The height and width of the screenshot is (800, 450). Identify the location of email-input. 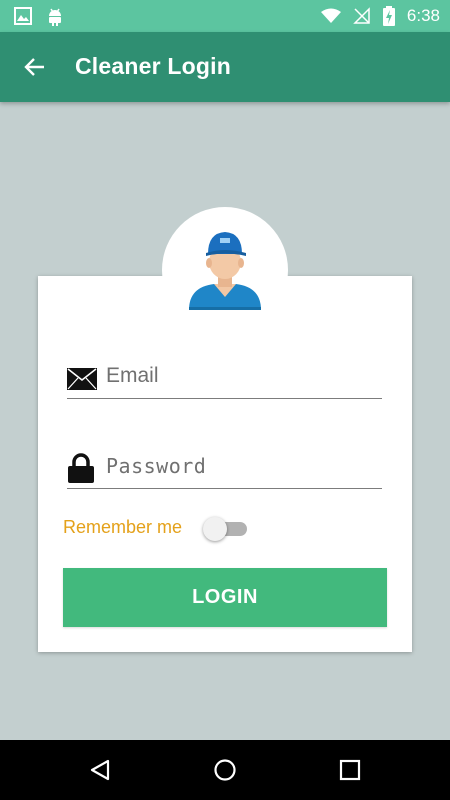
(241, 376).